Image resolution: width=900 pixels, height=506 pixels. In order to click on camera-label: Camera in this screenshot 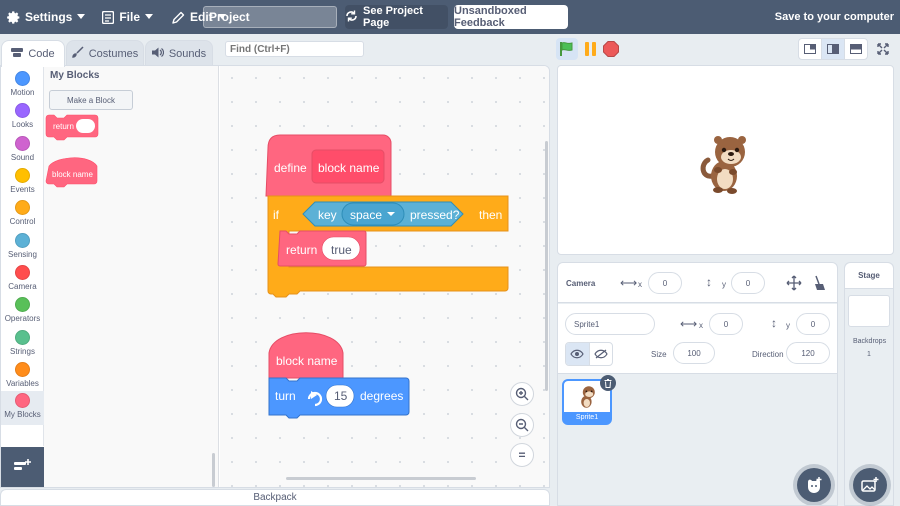, I will do `click(581, 283)`.